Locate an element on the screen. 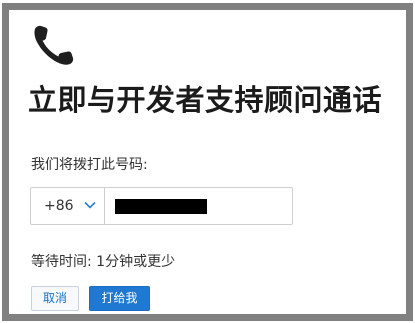 The width and height of the screenshot is (415, 323). phone-number-input is located at coordinates (198, 206).